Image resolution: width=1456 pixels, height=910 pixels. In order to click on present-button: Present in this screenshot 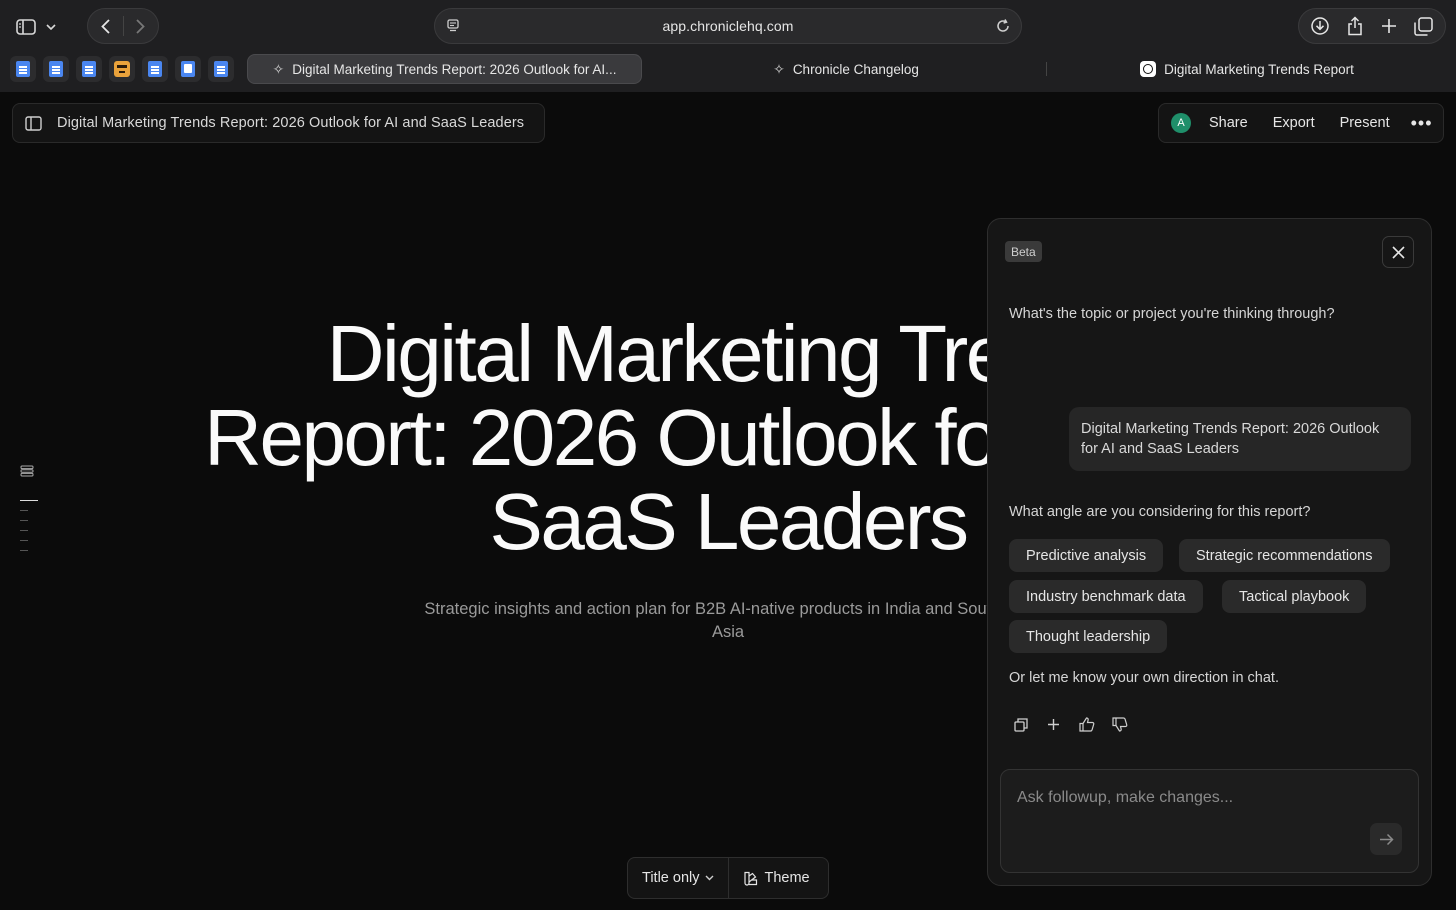, I will do `click(1365, 123)`.